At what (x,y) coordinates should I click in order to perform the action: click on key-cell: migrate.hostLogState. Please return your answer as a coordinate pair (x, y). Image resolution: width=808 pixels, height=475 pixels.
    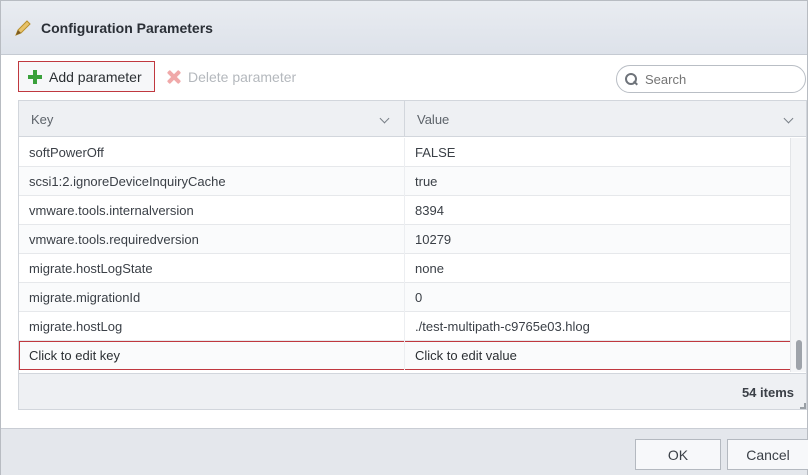
    Looking at the image, I should click on (212, 268).